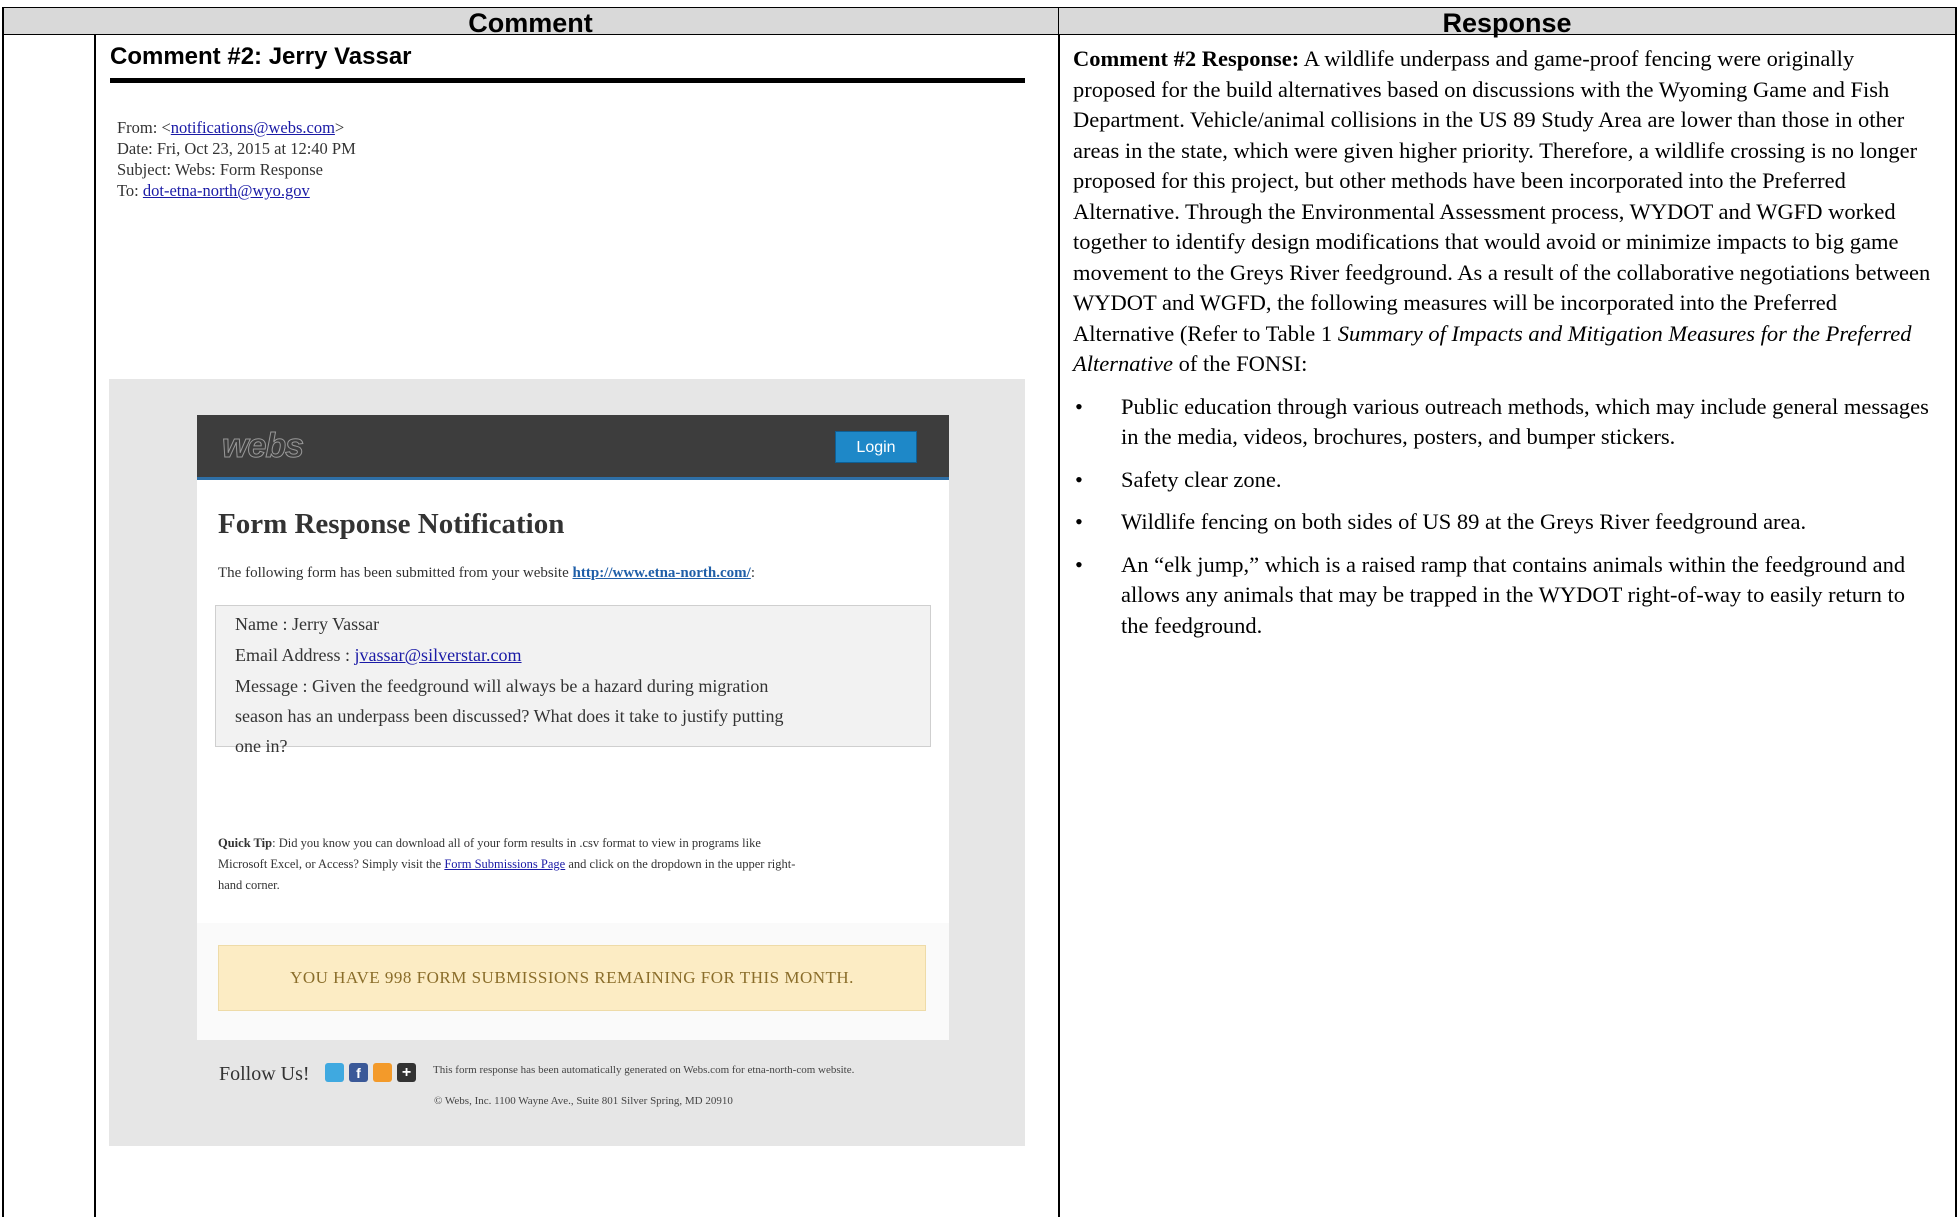 This screenshot has width=1959, height=1217. Describe the element at coordinates (358, 1072) in the screenshot. I see `facebook-icon: f` at that location.